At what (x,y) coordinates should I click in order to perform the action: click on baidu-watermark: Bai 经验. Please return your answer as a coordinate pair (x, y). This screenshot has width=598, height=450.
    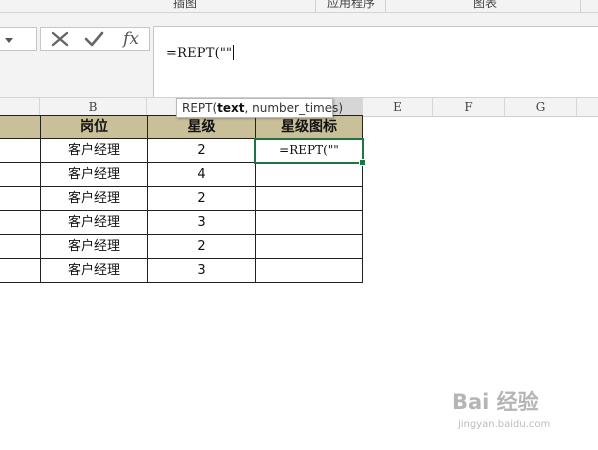
    Looking at the image, I should click on (495, 402).